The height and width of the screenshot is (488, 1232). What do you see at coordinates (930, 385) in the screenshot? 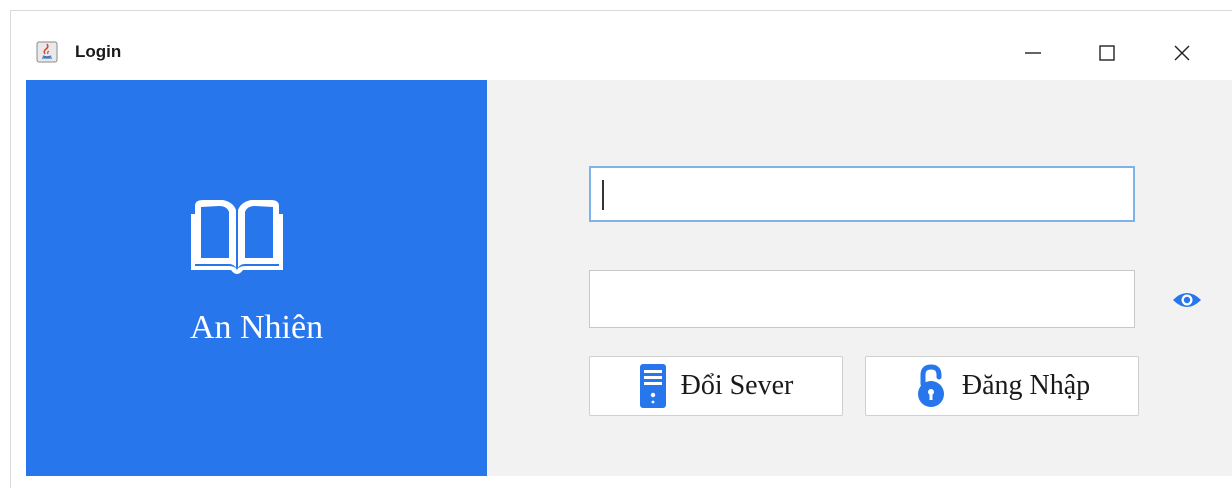
I see `unlock-icon` at bounding box center [930, 385].